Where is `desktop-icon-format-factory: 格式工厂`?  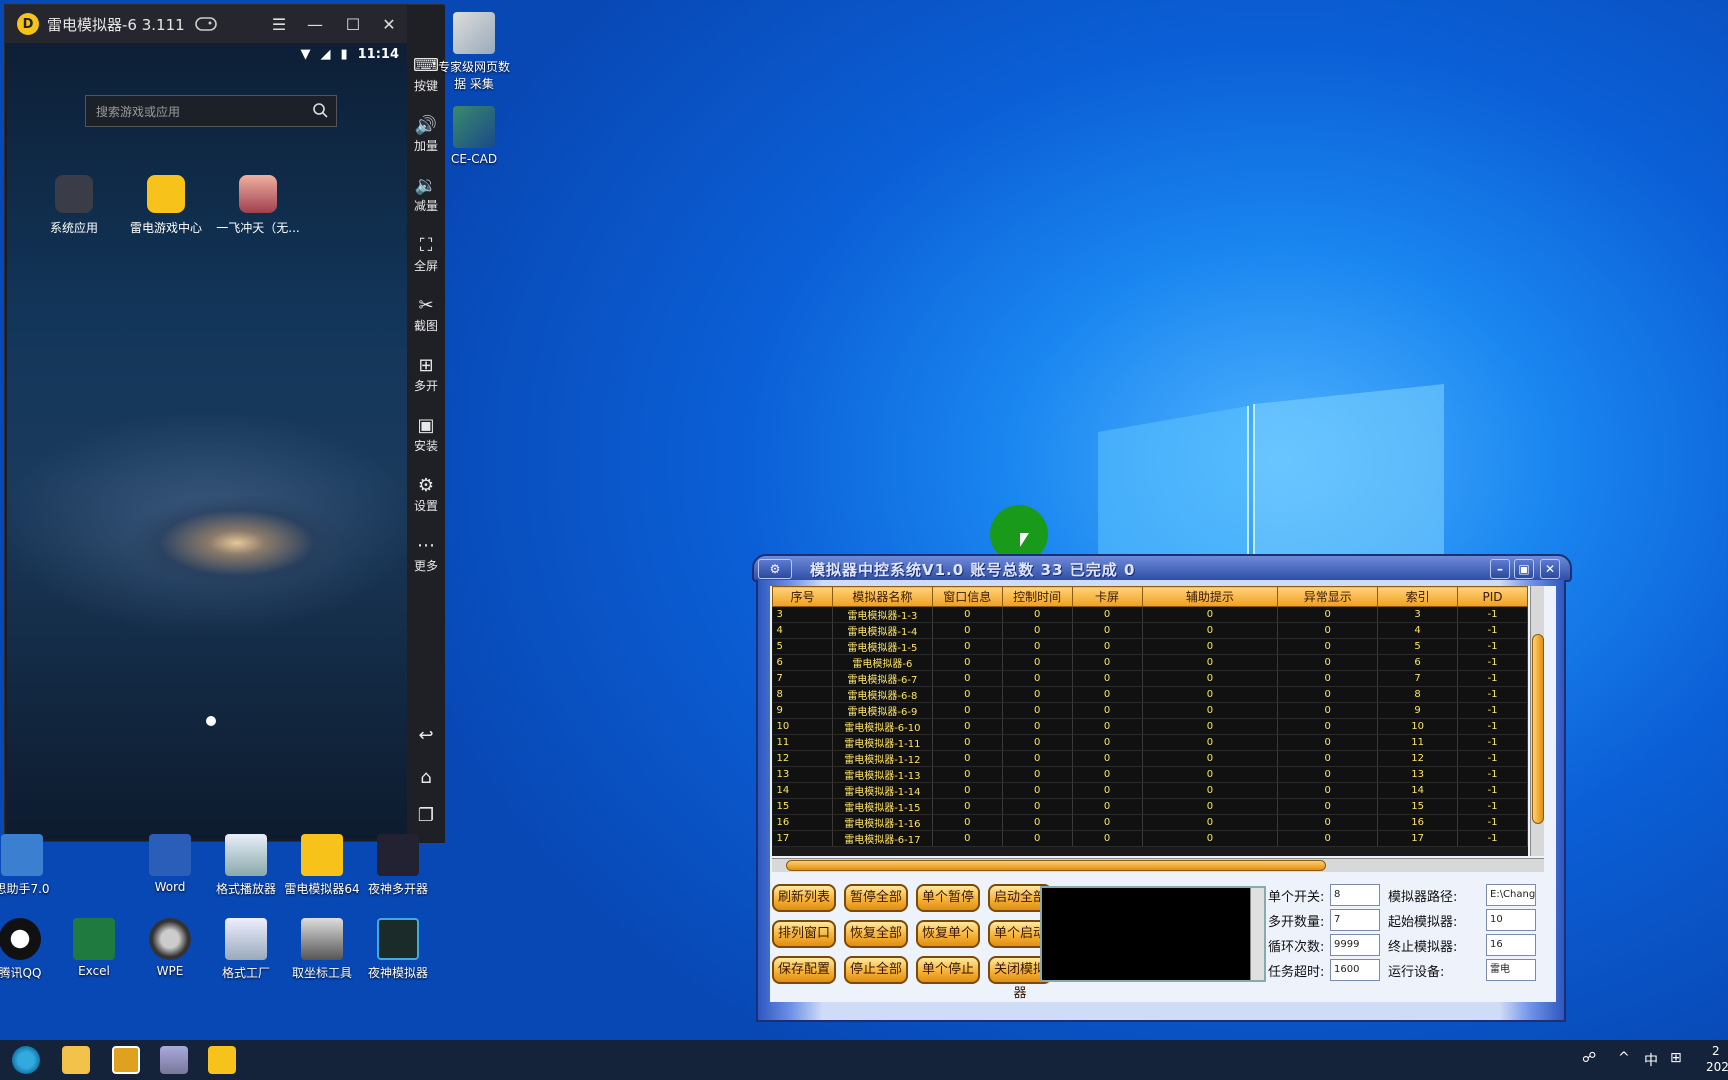 desktop-icon-format-factory: 格式工厂 is located at coordinates (246, 949).